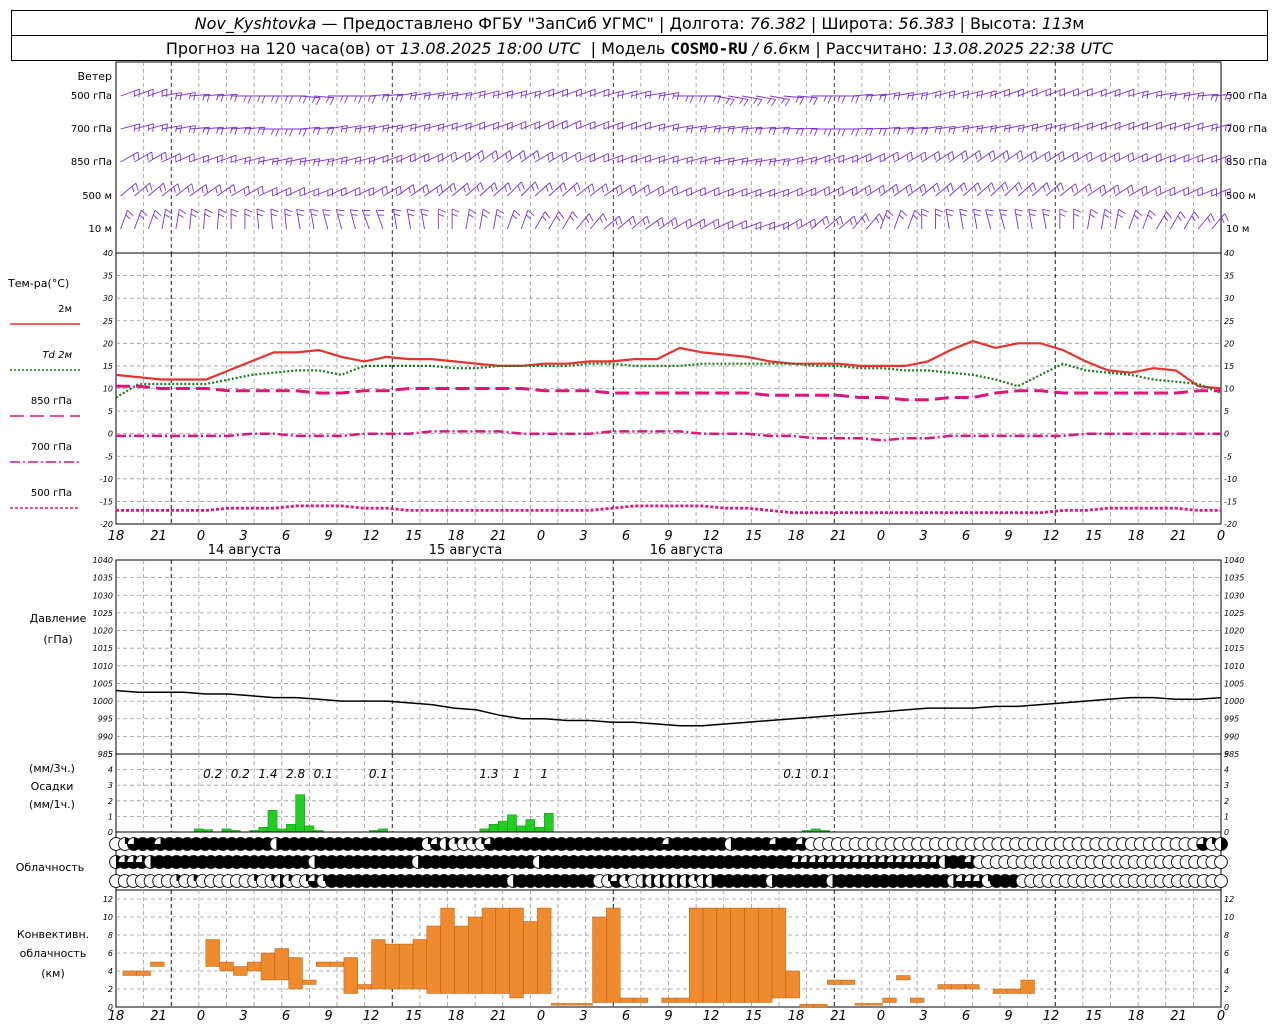 This screenshot has height=1024, width=1280. Describe the element at coordinates (110, 989) in the screenshot. I see `convective-ytick-left: 2` at that location.